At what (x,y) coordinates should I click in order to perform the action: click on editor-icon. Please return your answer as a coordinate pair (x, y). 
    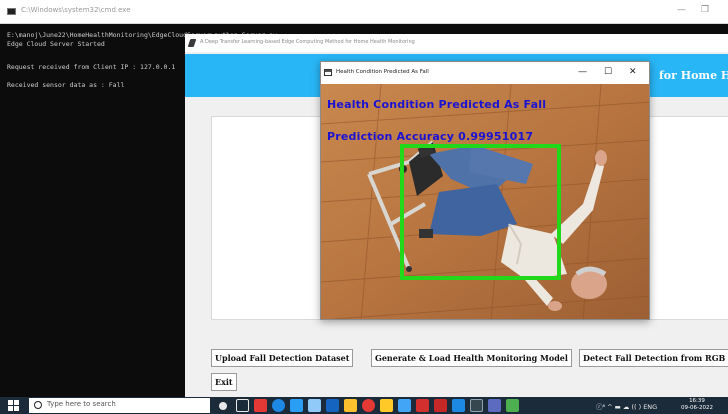
    Looking at the image, I should click on (458, 405).